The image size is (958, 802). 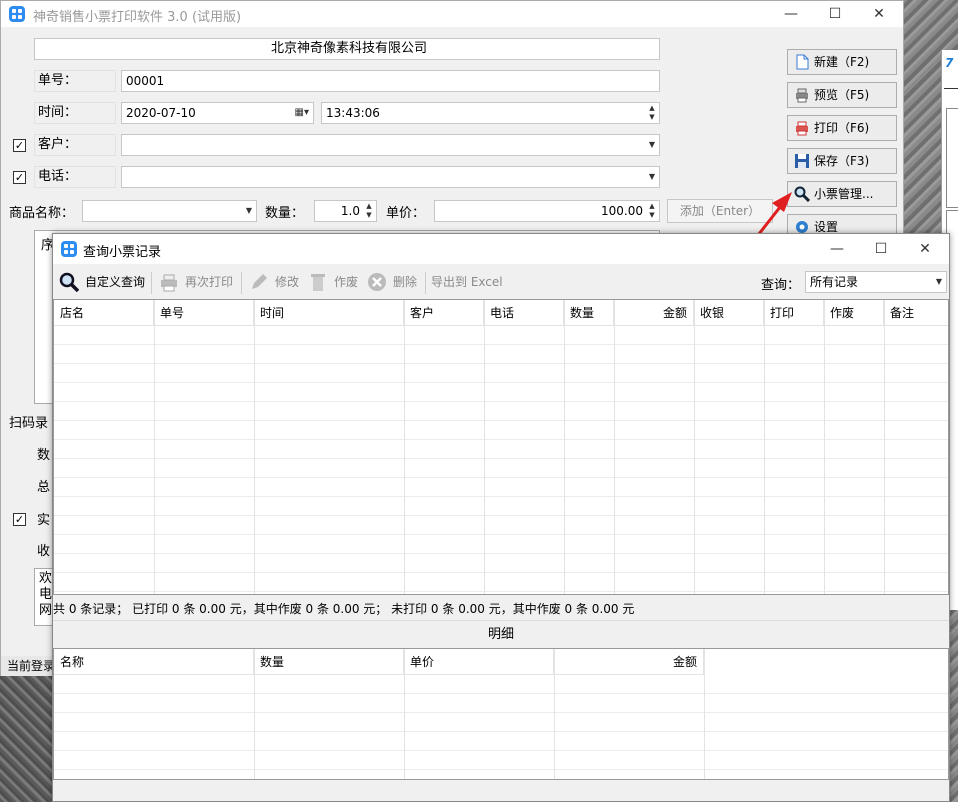 What do you see at coordinates (729, 313) in the screenshot?
I see `column-header: 收银` at bounding box center [729, 313].